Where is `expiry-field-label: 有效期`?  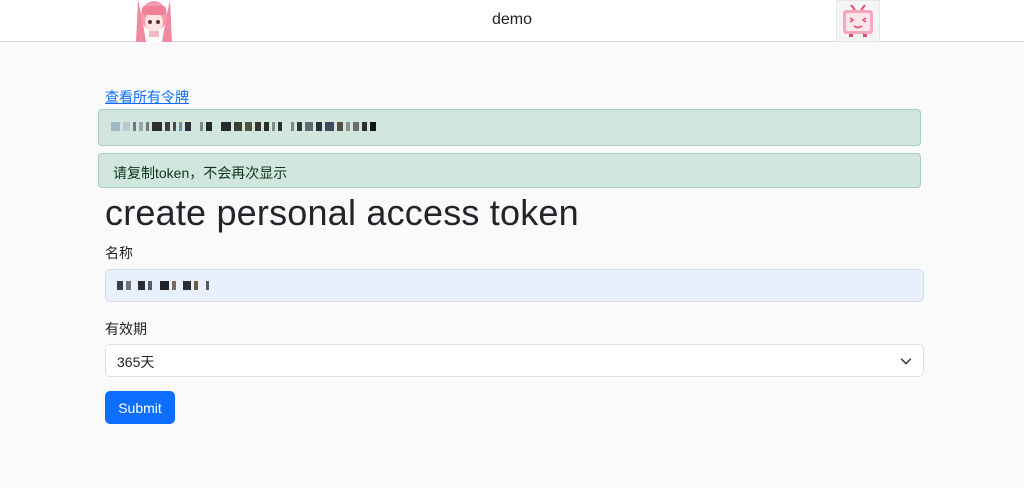
expiry-field-label: 有效期 is located at coordinates (126, 329).